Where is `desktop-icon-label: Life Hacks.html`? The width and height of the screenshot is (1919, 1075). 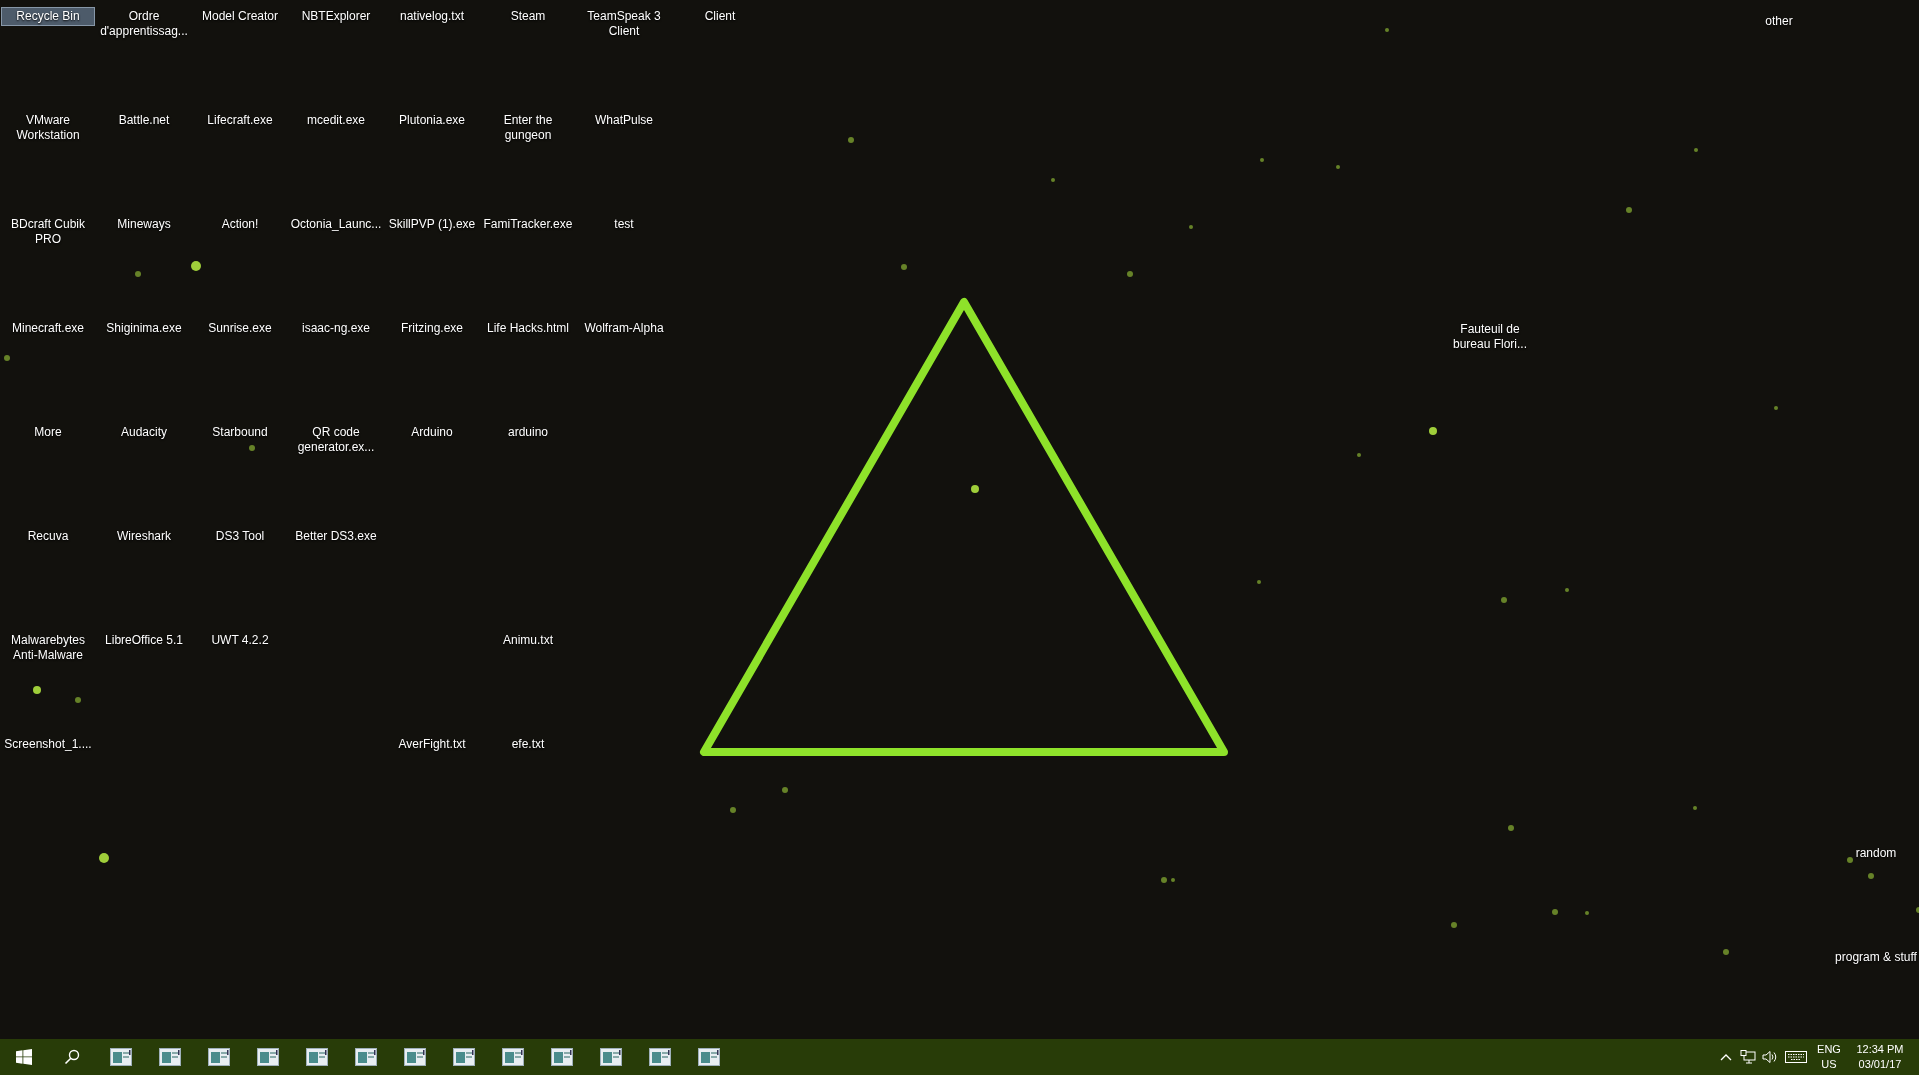 desktop-icon-label: Life Hacks.html is located at coordinates (528, 328).